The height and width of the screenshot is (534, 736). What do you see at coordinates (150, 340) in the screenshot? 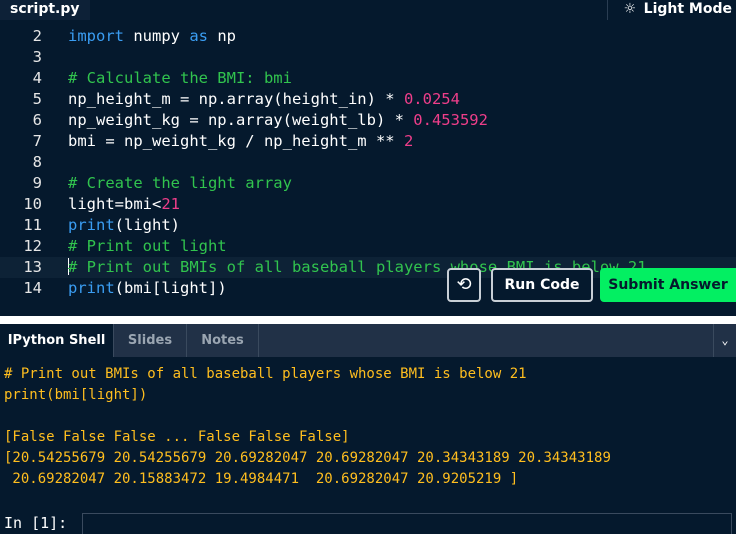
I see `tab-slides: Slides` at bounding box center [150, 340].